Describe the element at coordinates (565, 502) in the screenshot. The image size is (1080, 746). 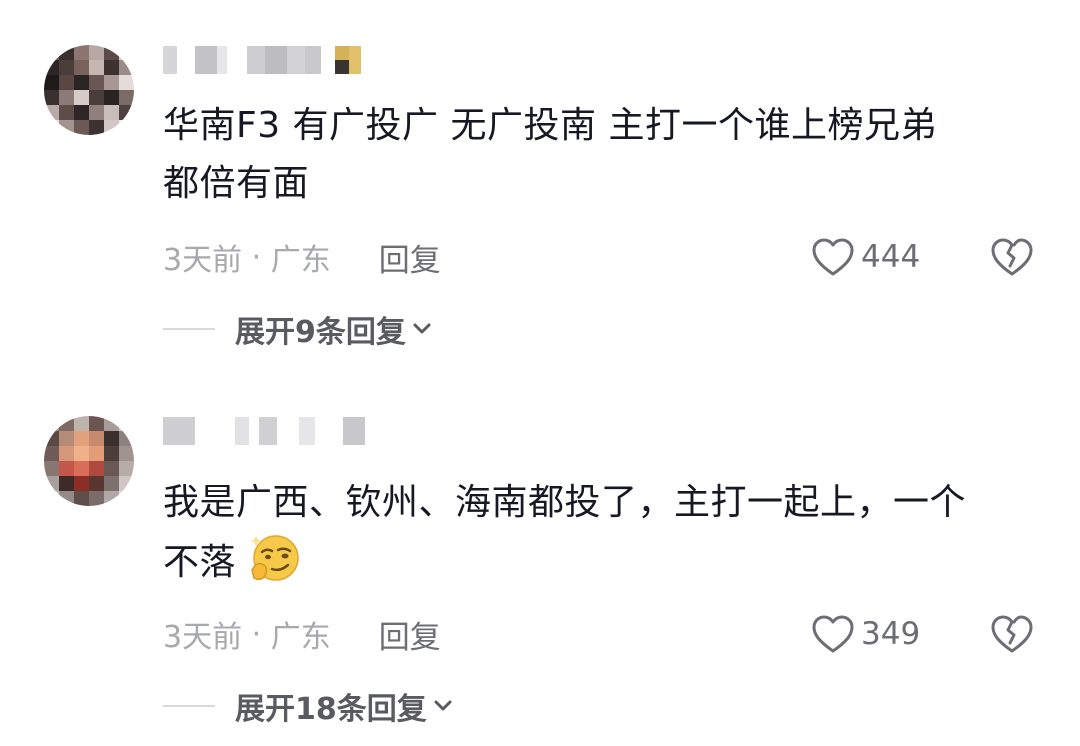
I see `comment-text-line: 我是广西、钦州、海南都投了，主打一起上，一个` at that location.